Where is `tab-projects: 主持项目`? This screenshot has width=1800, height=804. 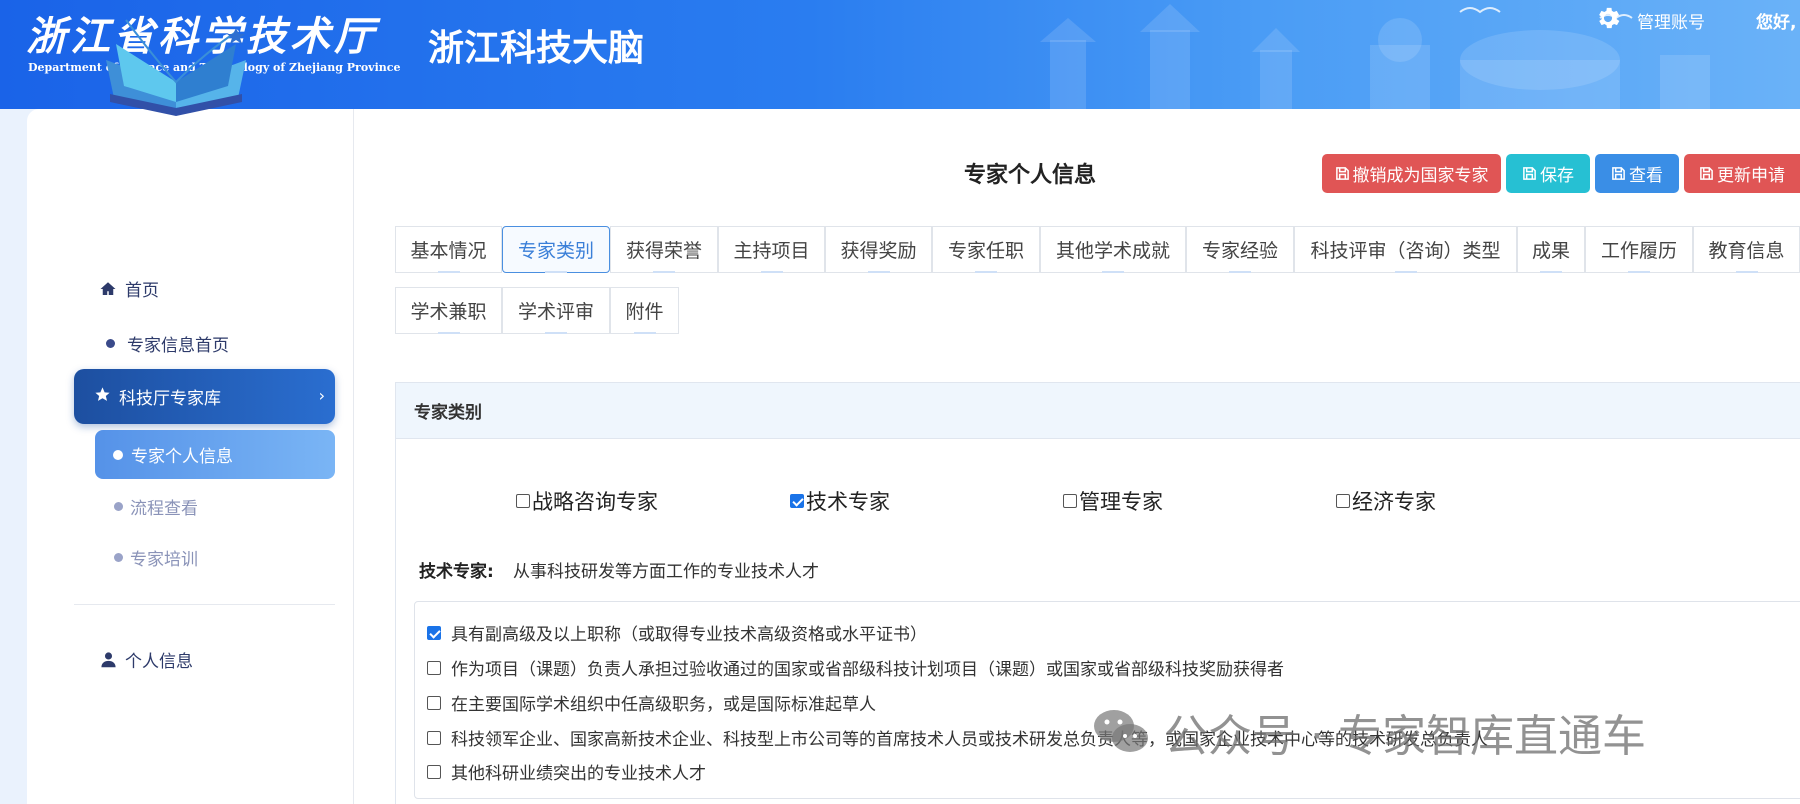
tab-projects: 主持项目 is located at coordinates (771, 249).